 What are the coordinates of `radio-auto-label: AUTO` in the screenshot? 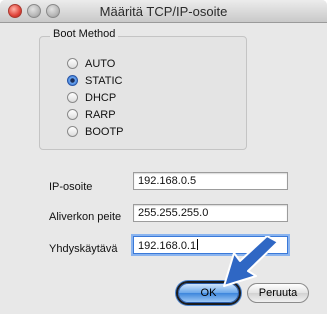 It's located at (100, 64).